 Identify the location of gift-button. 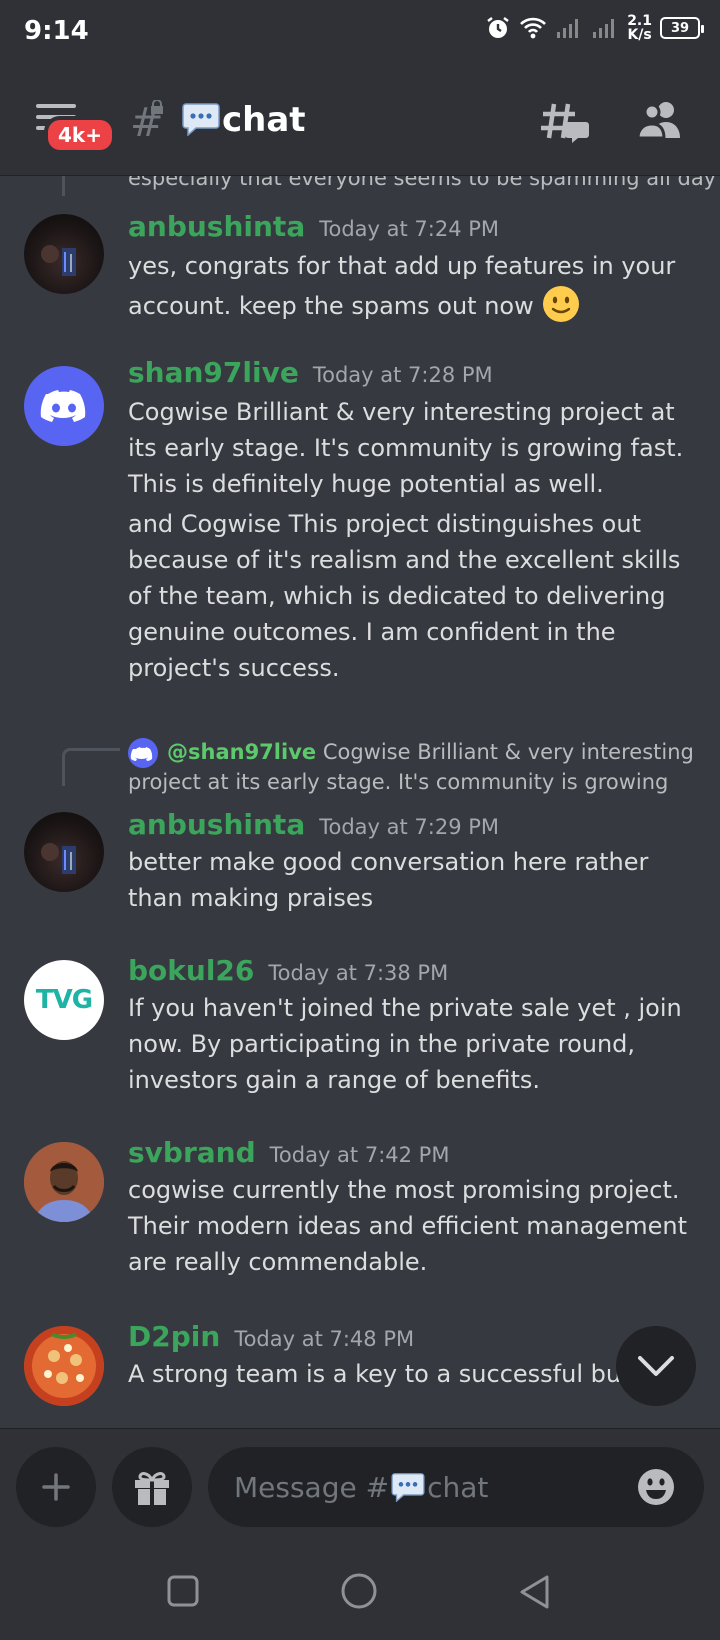
(152, 1487).